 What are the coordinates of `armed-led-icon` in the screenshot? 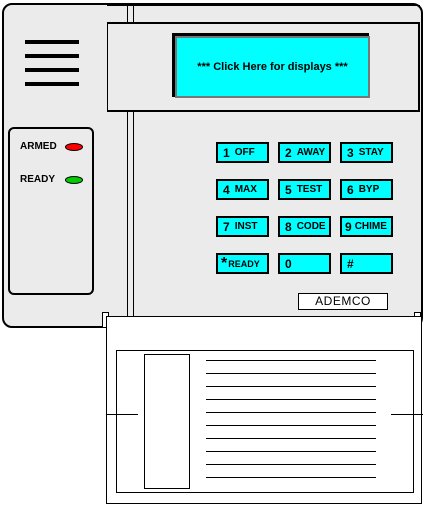 It's located at (74, 147).